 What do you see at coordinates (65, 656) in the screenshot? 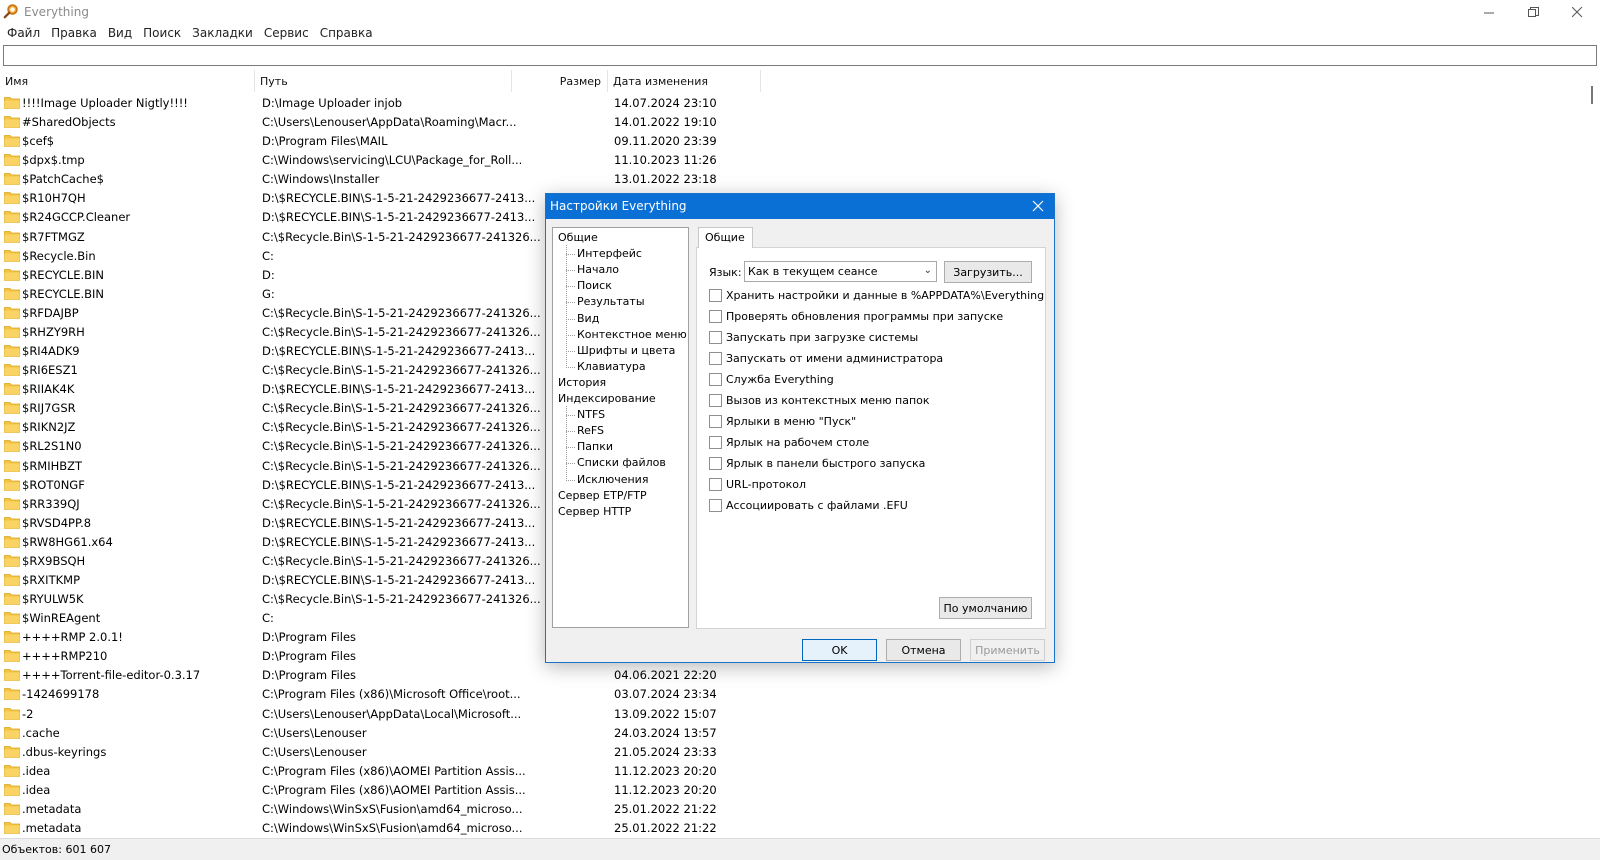
I see `file-name: ++++RMP210` at bounding box center [65, 656].